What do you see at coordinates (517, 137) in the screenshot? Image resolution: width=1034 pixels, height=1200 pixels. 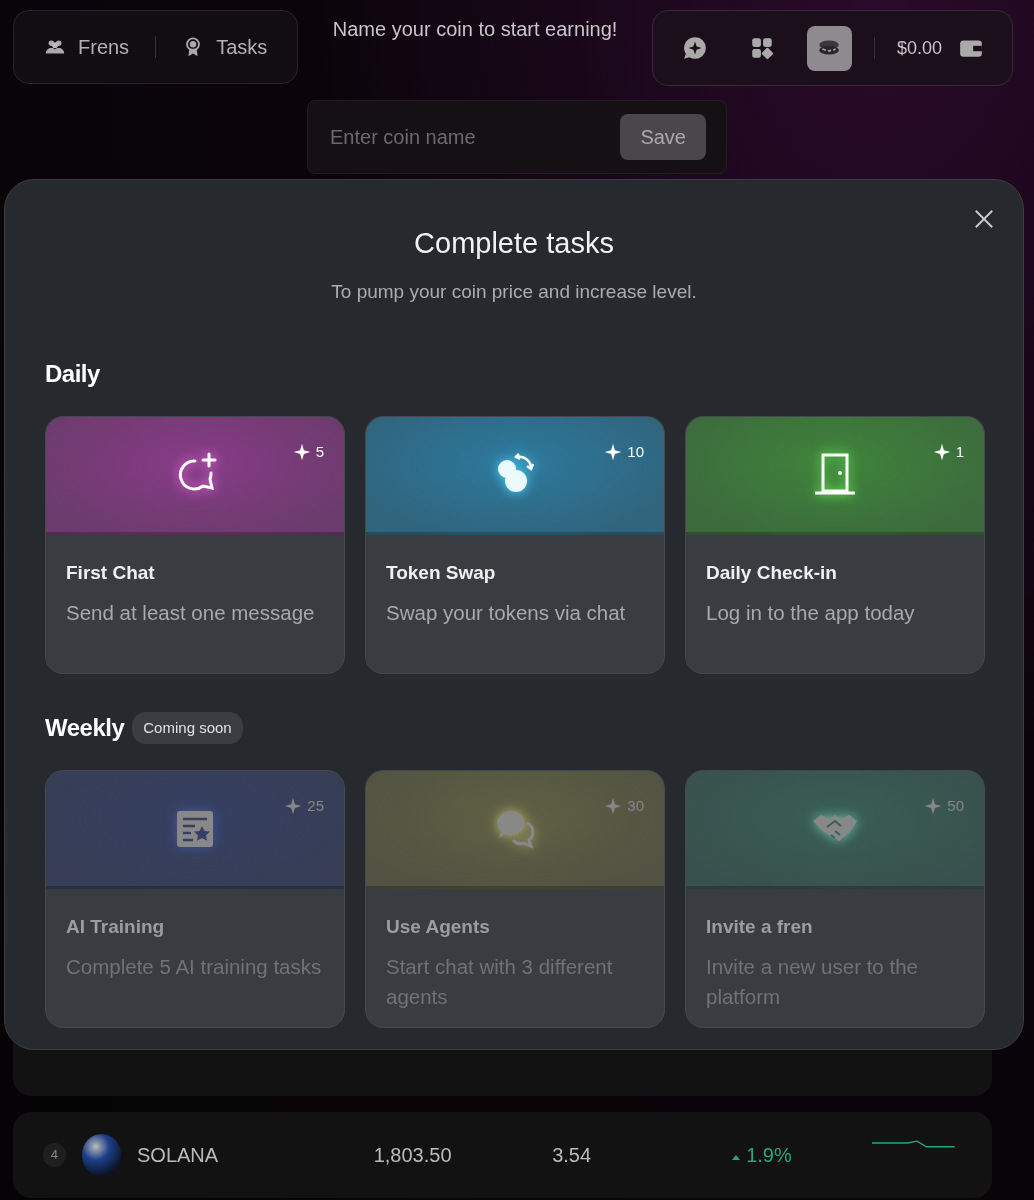 I see `coin-name-field: Enter coin name Save` at bounding box center [517, 137].